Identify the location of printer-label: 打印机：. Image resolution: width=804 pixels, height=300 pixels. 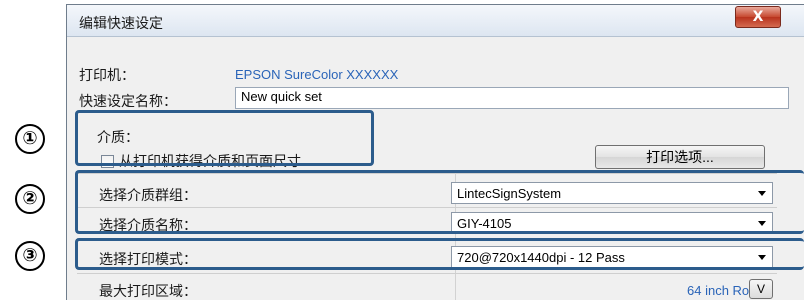
(107, 75).